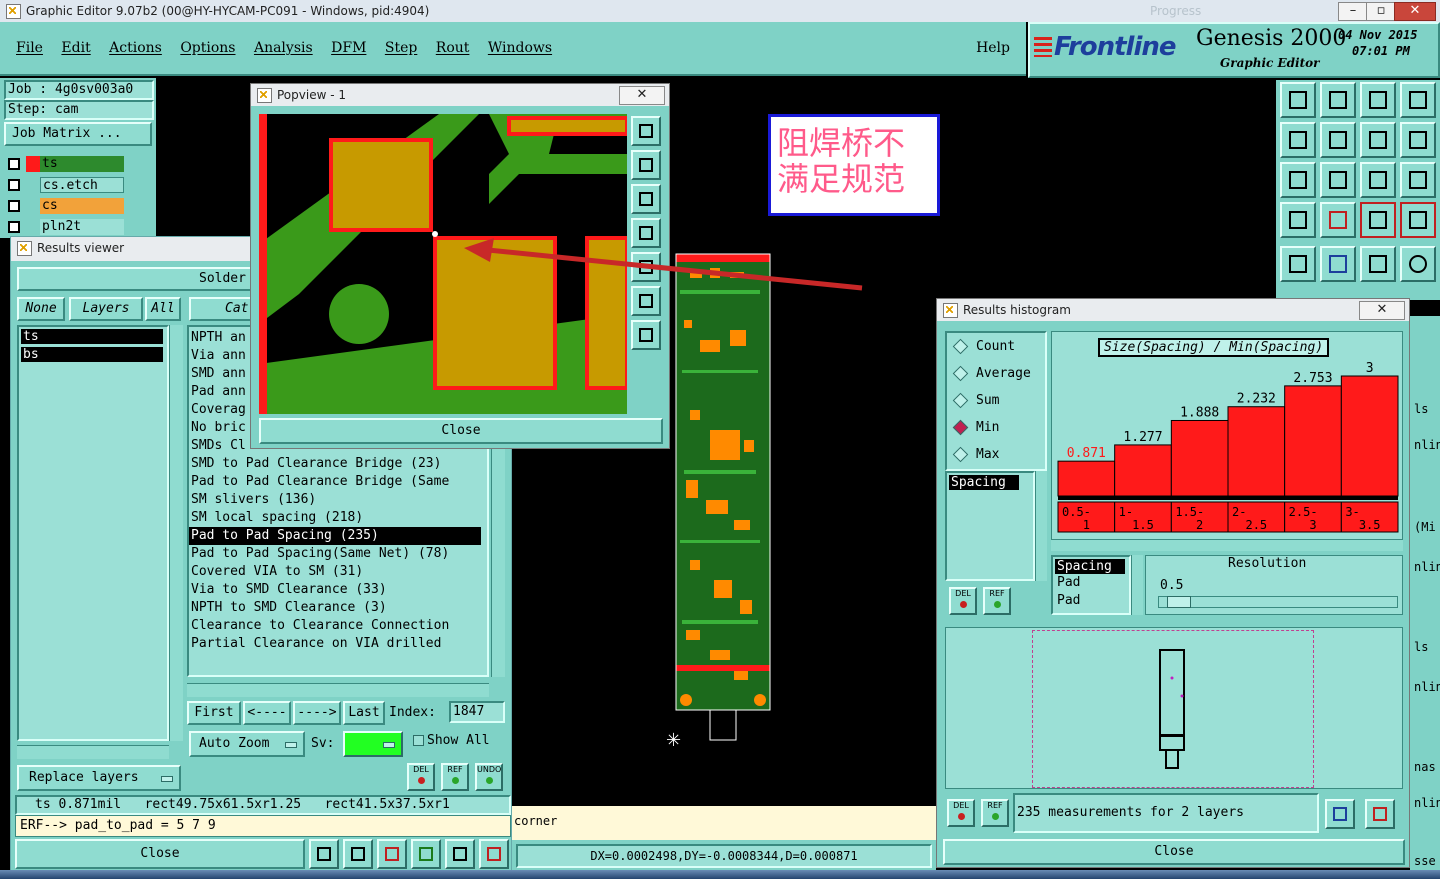 Image resolution: width=1440 pixels, height=879 pixels. I want to click on last-button: Last, so click(364, 713).